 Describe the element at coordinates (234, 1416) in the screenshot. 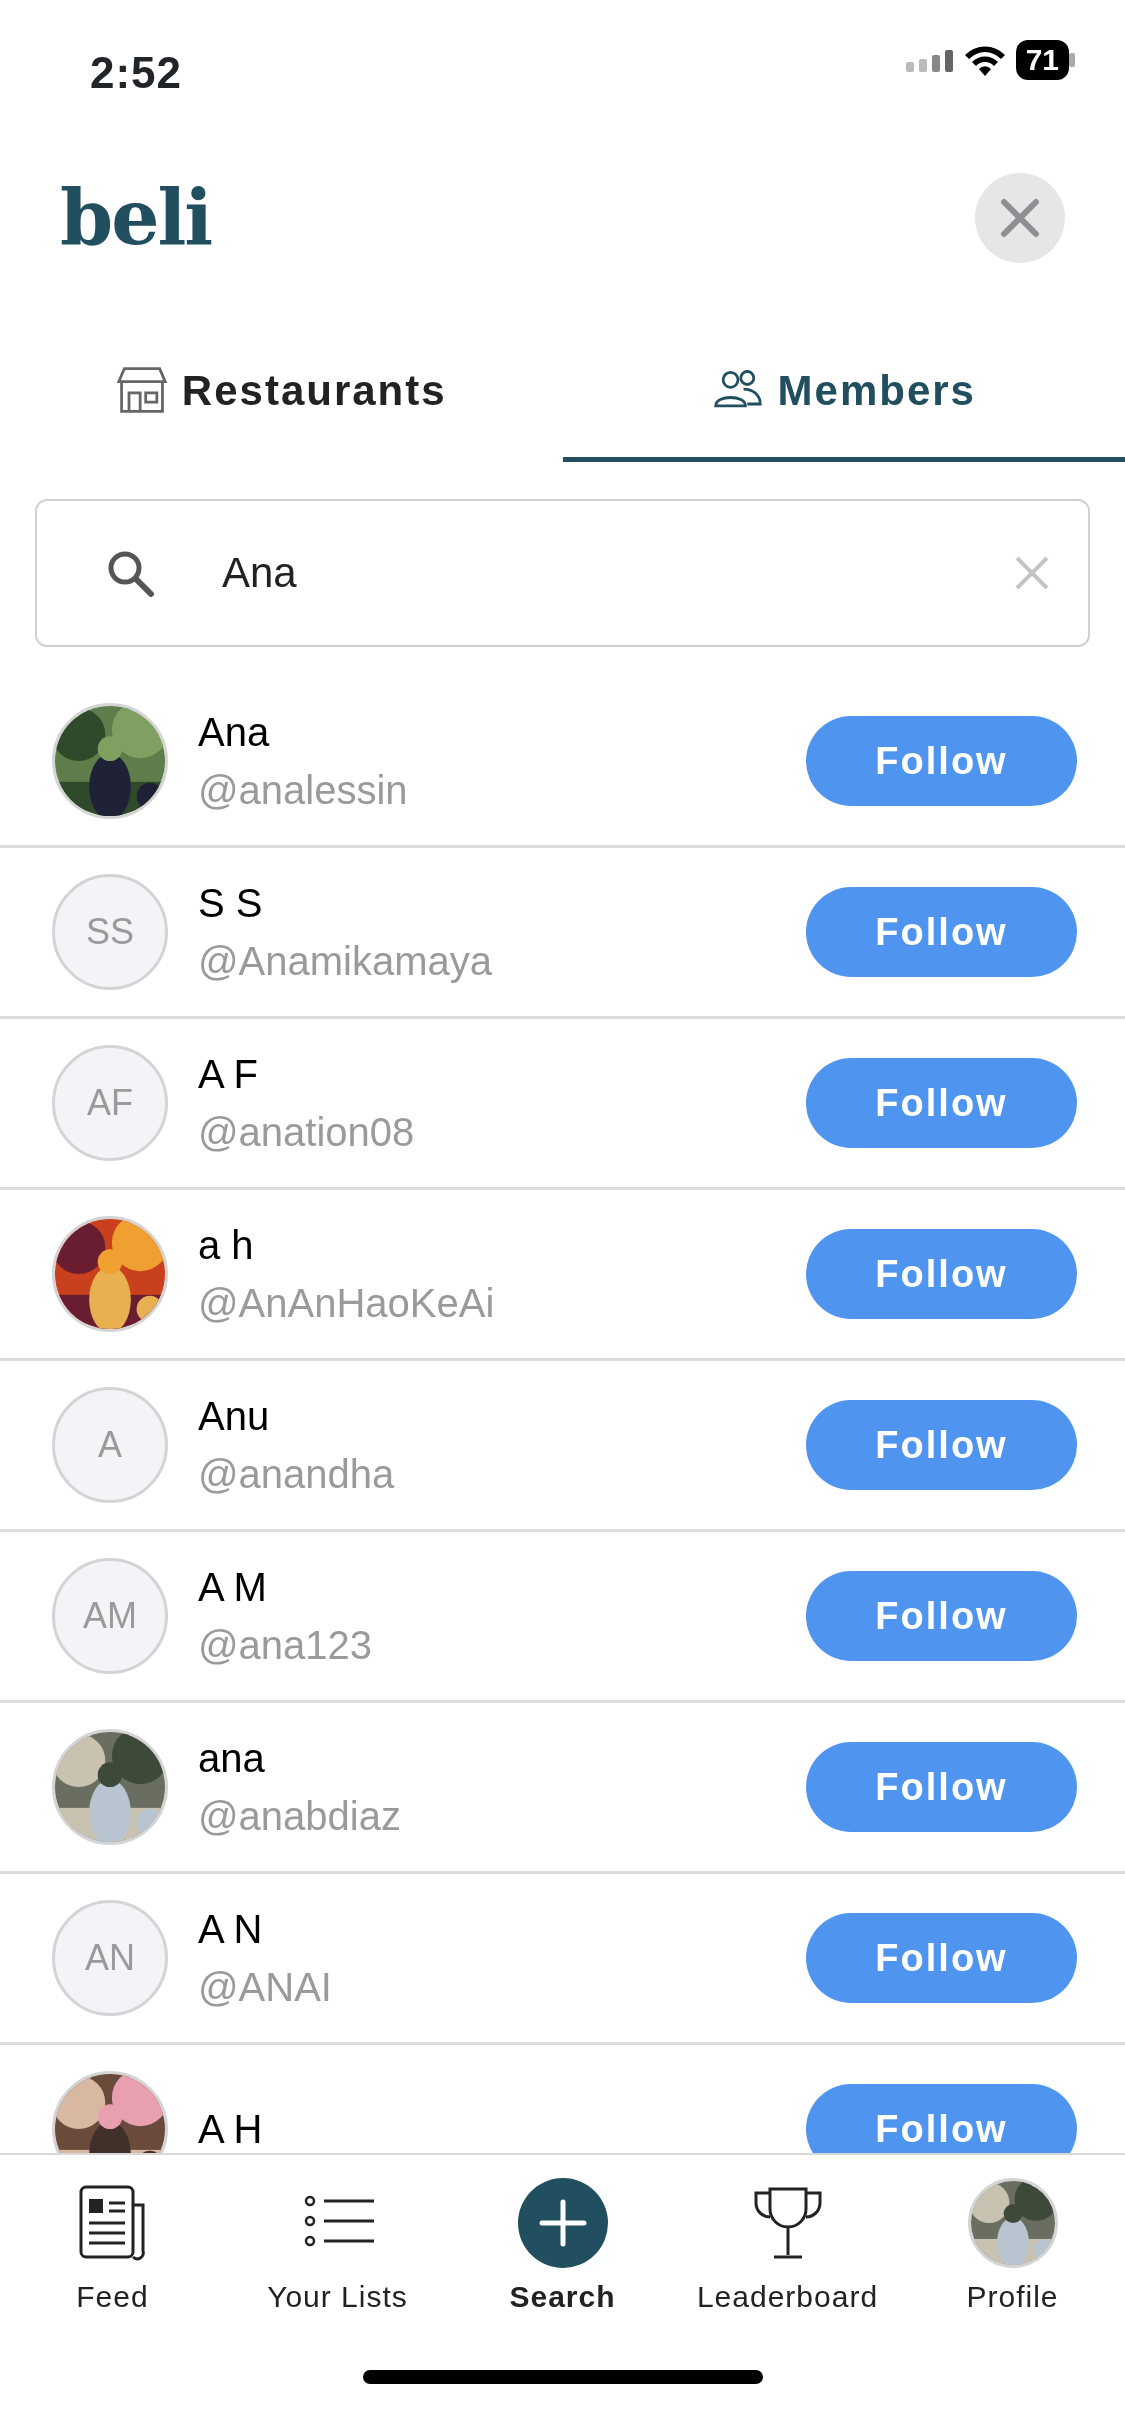

I see `member-name: Anu` at that location.